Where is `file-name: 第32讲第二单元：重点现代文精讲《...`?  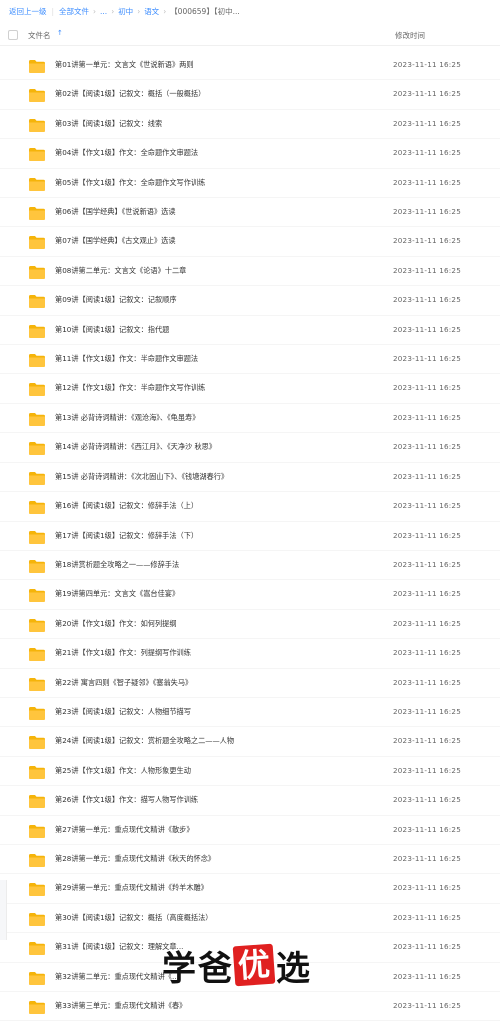
file-name: 第32讲第二单元：重点现代文精讲《... is located at coordinates (117, 977).